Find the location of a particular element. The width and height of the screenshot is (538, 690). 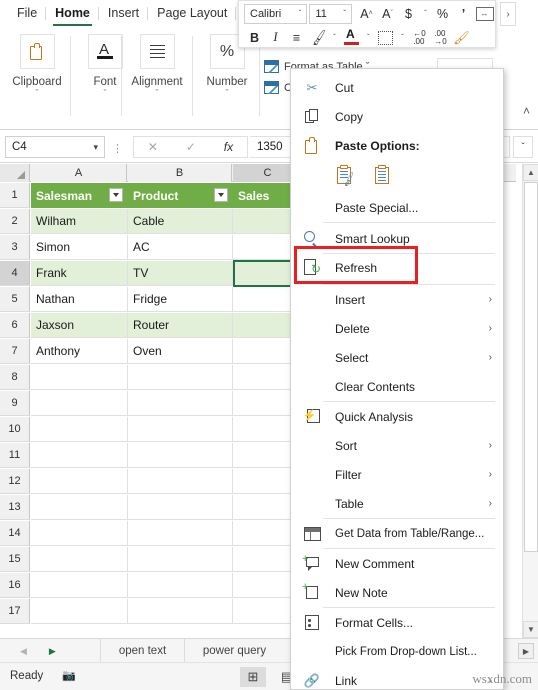

cell-b4: TV is located at coordinates (180, 273).